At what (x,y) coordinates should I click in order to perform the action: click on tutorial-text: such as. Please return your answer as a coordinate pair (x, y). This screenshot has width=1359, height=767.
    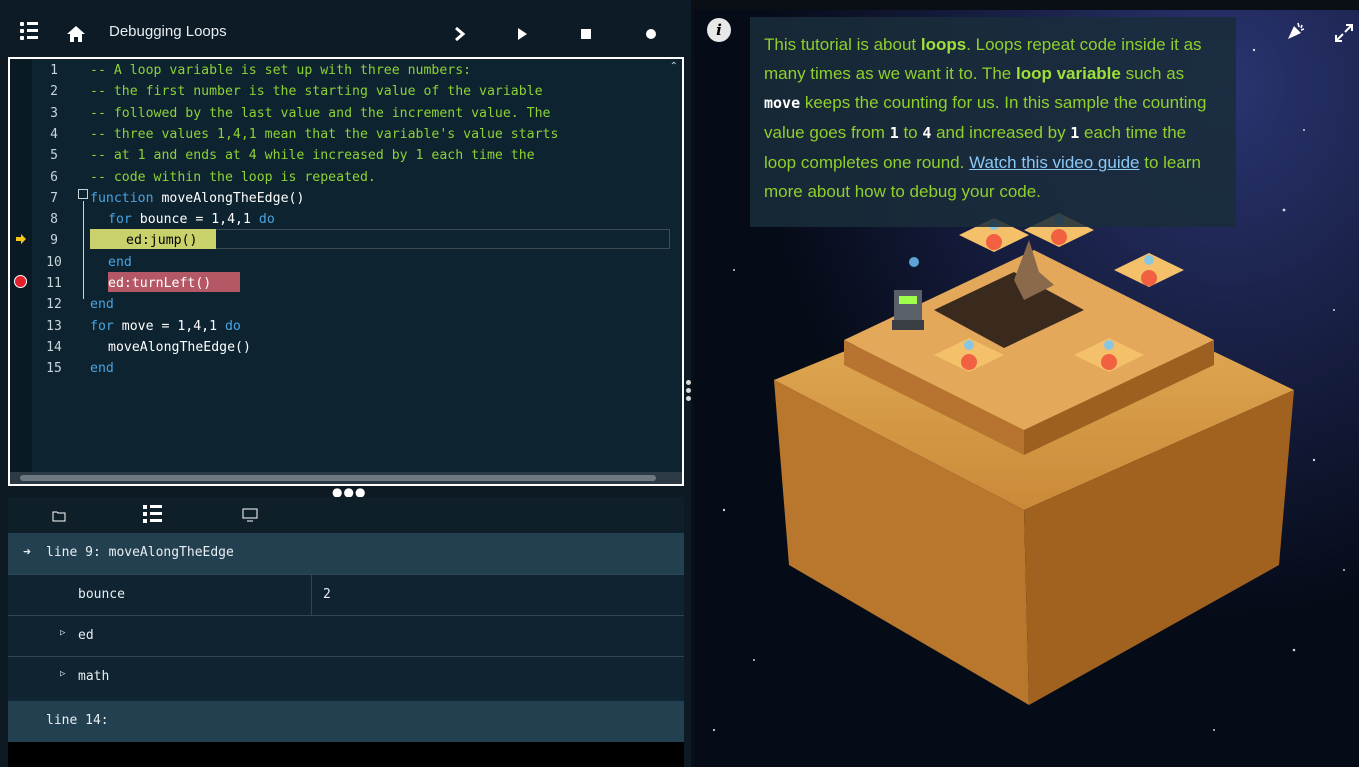
    Looking at the image, I should click on (1152, 73).